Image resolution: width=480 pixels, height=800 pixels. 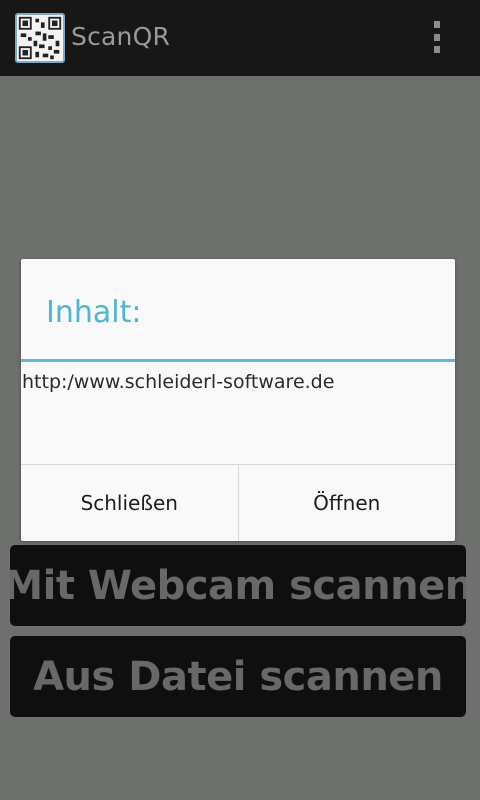 I want to click on dialog-title: Inhalt:, so click(x=94, y=312).